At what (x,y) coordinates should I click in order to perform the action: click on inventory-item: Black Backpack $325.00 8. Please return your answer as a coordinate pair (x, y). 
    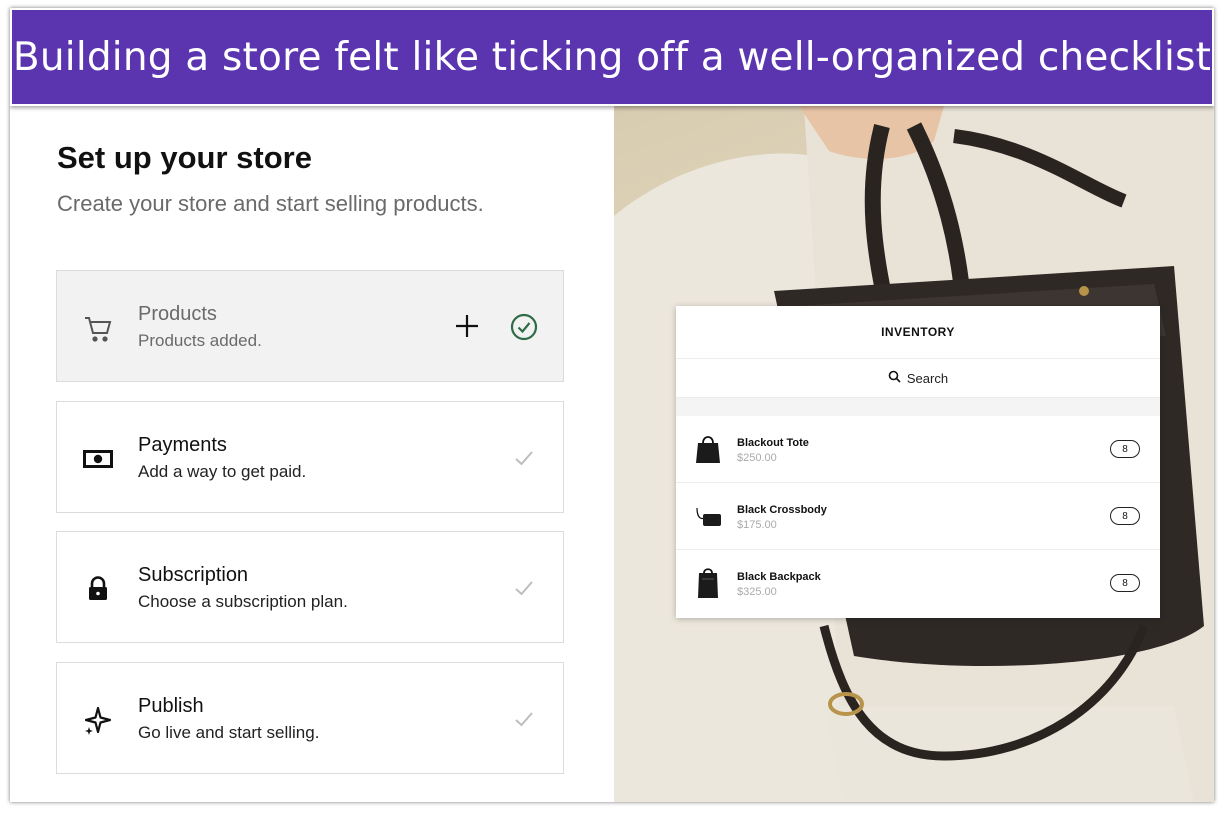
    Looking at the image, I should click on (918, 583).